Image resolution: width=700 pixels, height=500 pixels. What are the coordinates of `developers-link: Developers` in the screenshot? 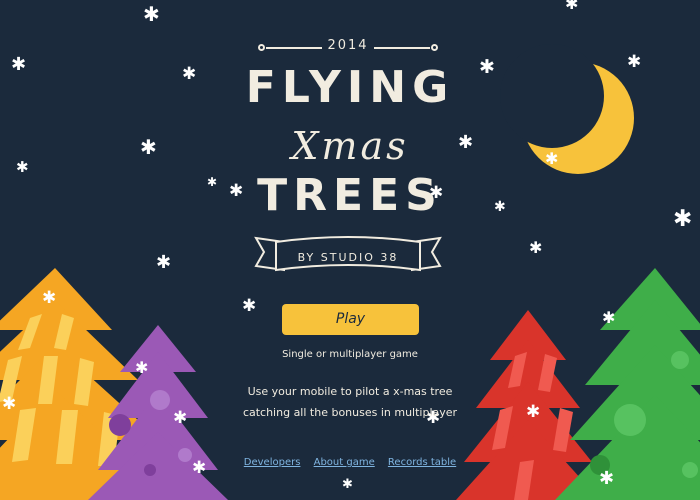 It's located at (272, 462).